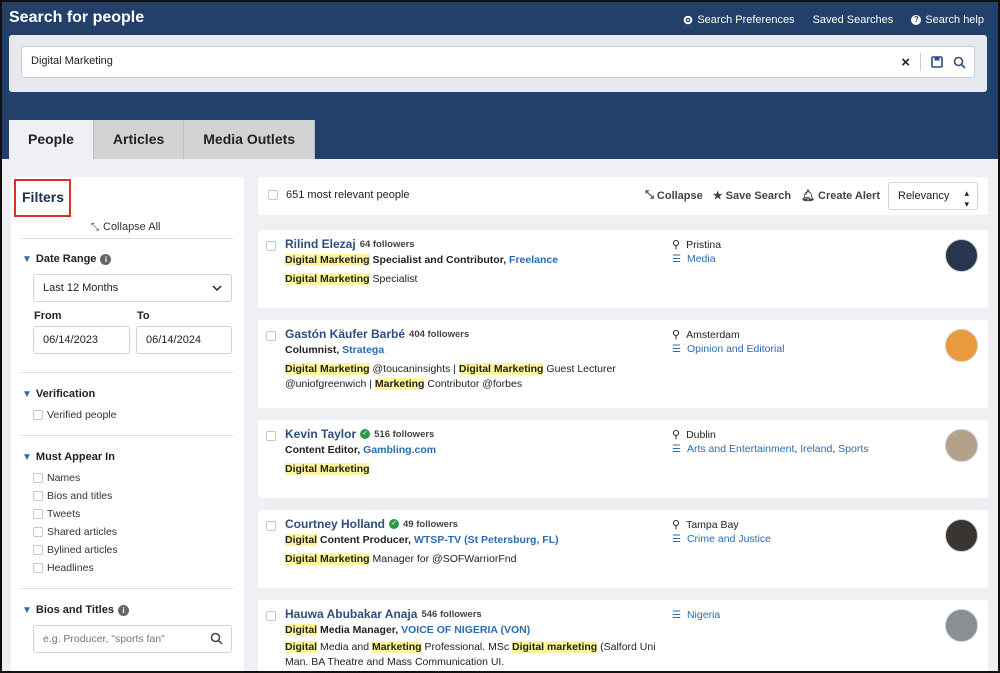 The width and height of the screenshot is (1000, 673). I want to click on verification-title: Verification, so click(65, 394).